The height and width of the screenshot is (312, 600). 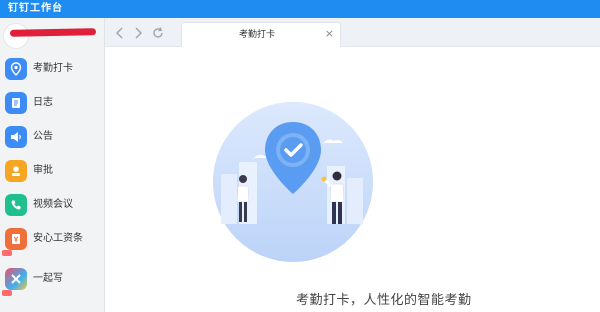 What do you see at coordinates (43, 102) in the screenshot?
I see `sidebar-item-label: 日志` at bounding box center [43, 102].